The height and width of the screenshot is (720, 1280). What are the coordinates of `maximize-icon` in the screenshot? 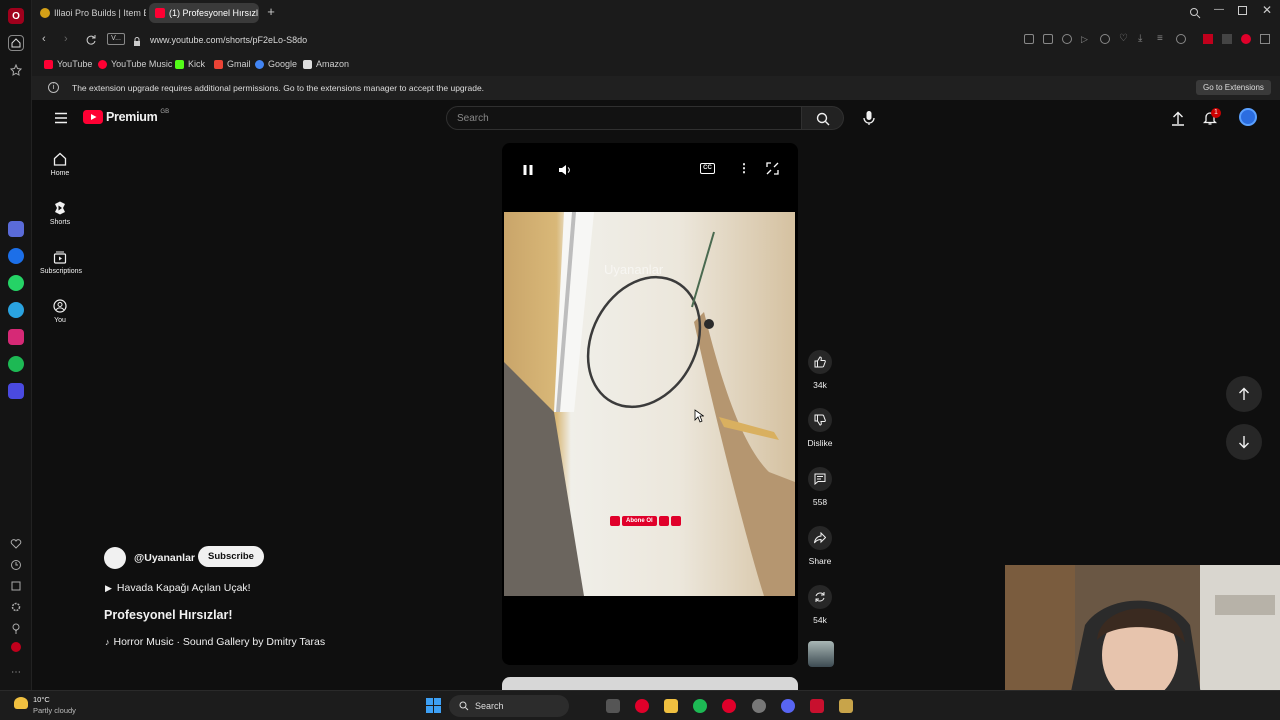 It's located at (1242, 10).